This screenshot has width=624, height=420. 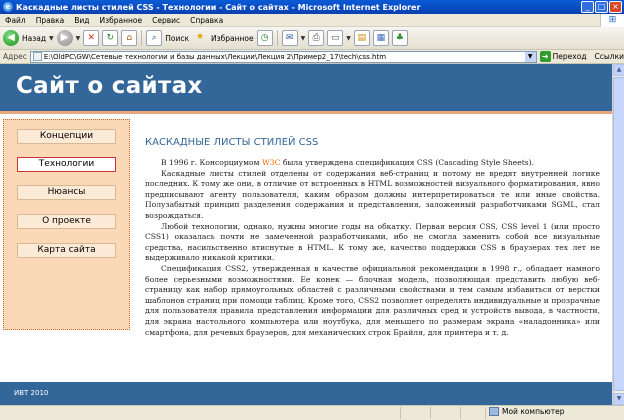 What do you see at coordinates (232, 142) in the screenshot?
I see `article-heading: КАСКАДНЫЕ ЛИСТЫ СТИЛЕЙ CSS` at bounding box center [232, 142].